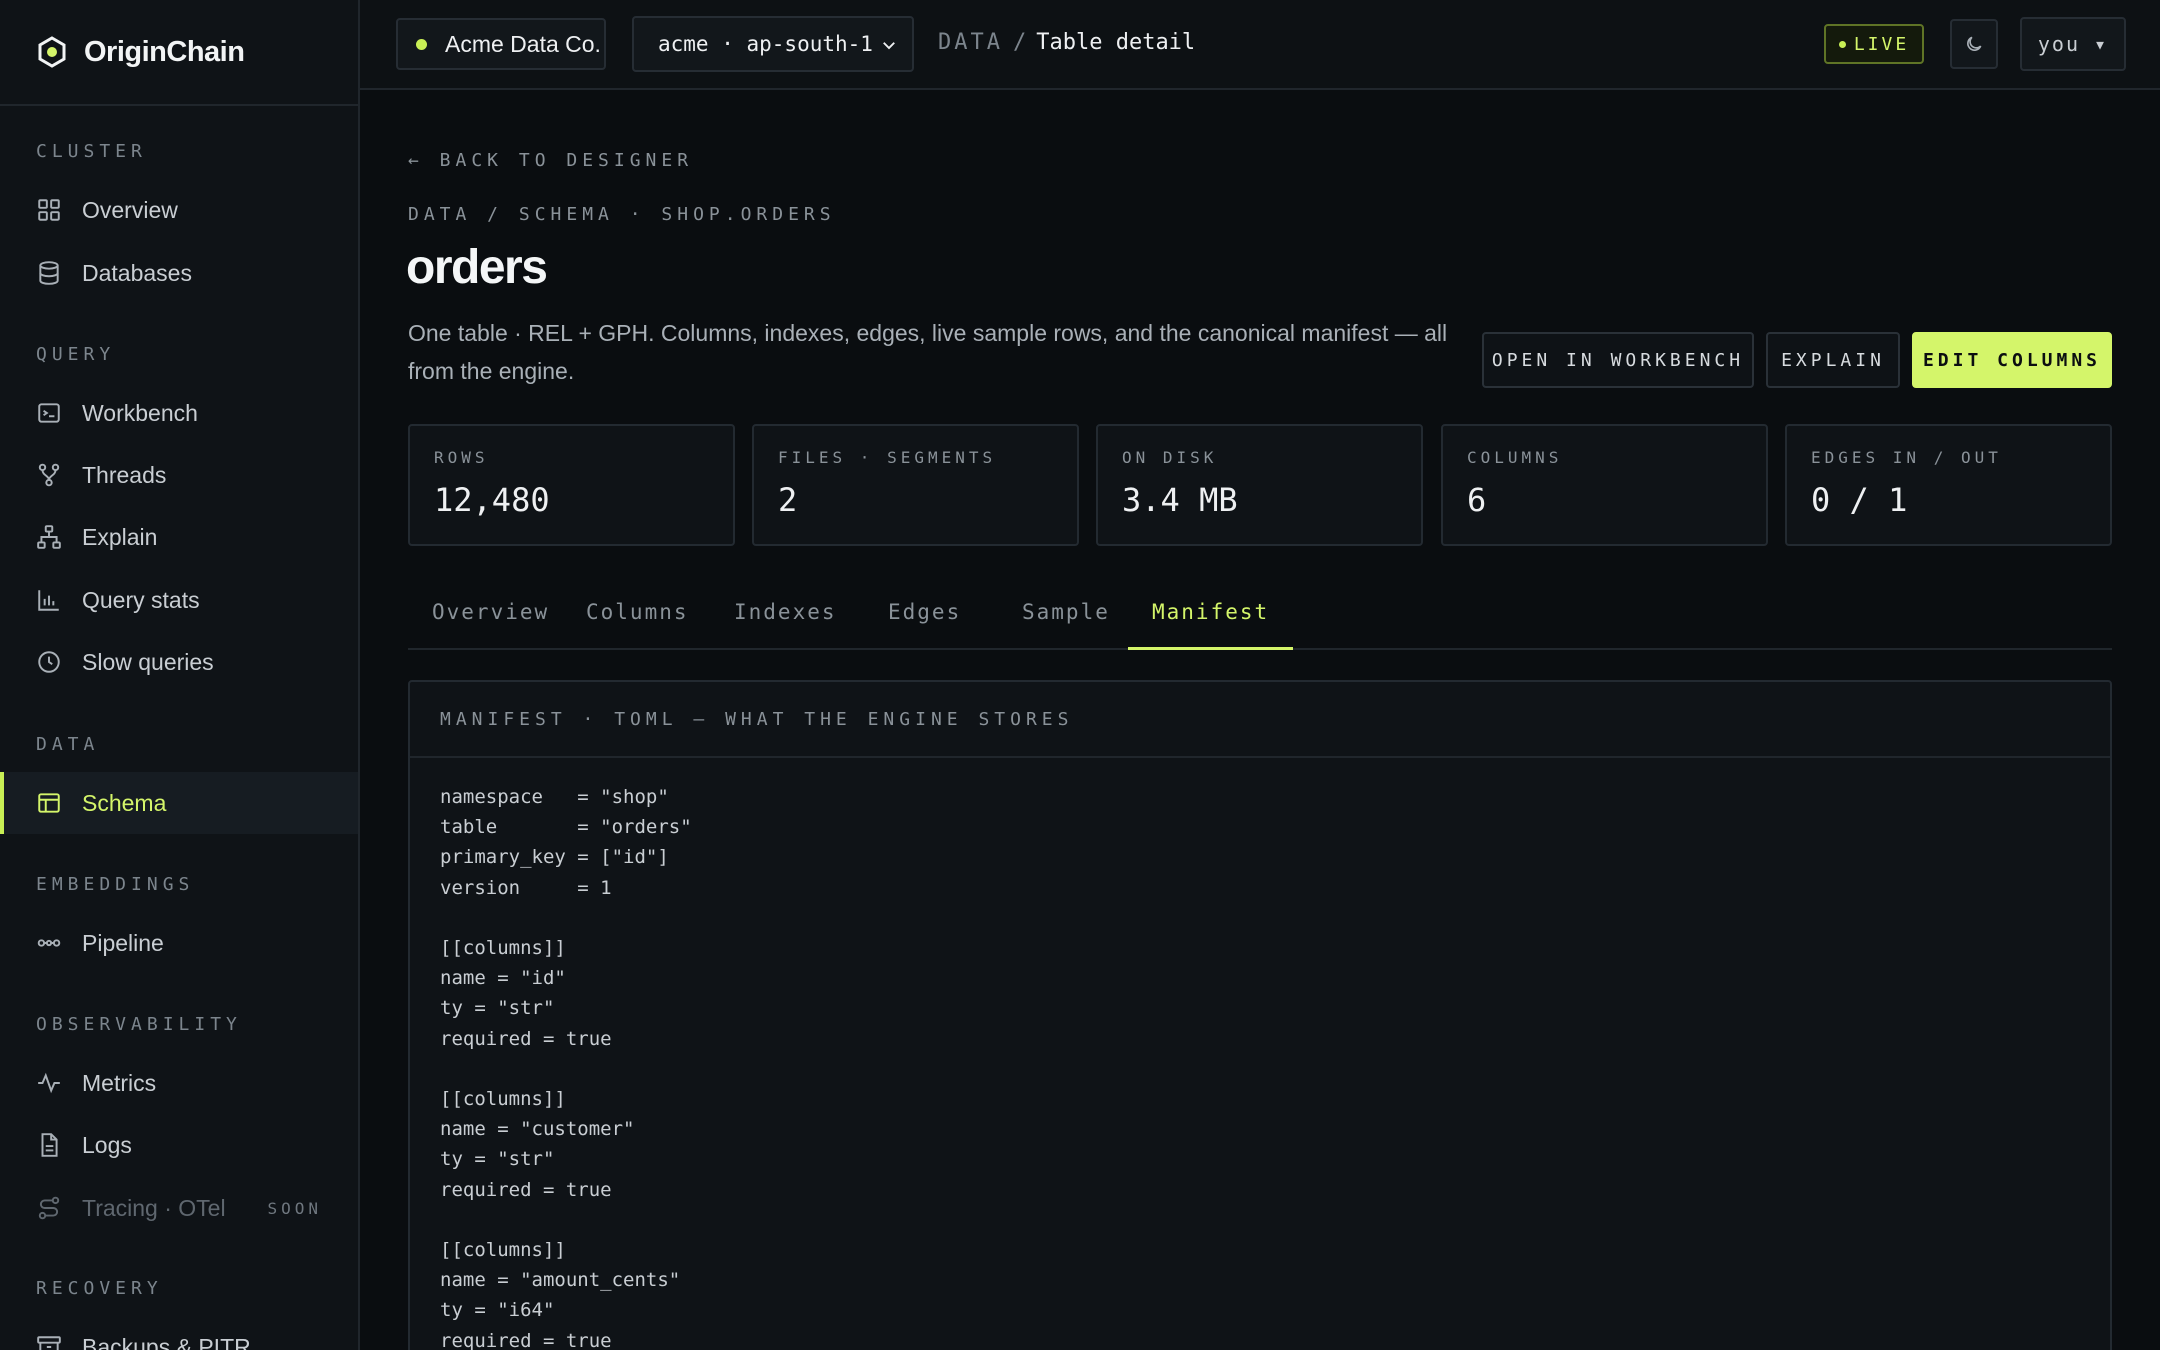 This screenshot has width=2160, height=1350. Describe the element at coordinates (1859, 500) in the screenshot. I see `stat-value: 0 / 1` at that location.